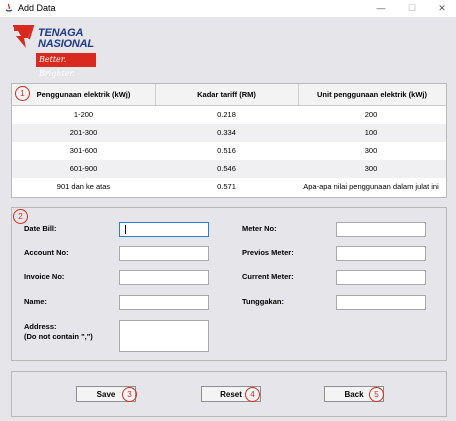 This screenshot has width=456, height=421. Describe the element at coordinates (268, 276) in the screenshot. I see `current-meter-label: Current Meter:` at that location.